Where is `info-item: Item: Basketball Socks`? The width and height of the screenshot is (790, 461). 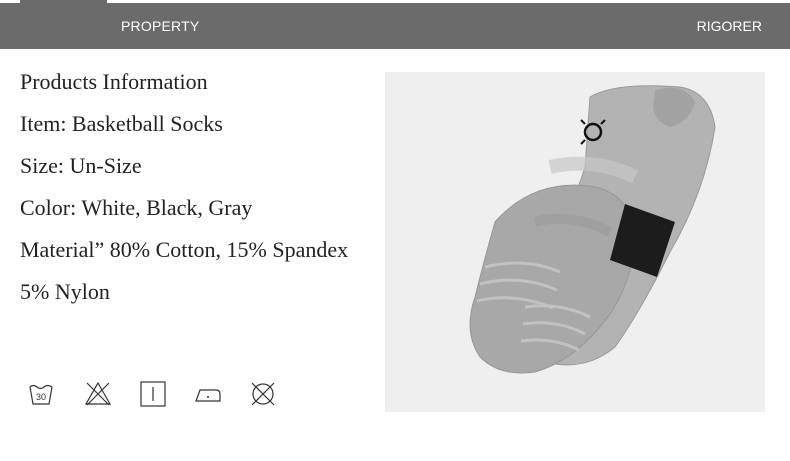 info-item: Item: Basketball Socks is located at coordinates (121, 123).